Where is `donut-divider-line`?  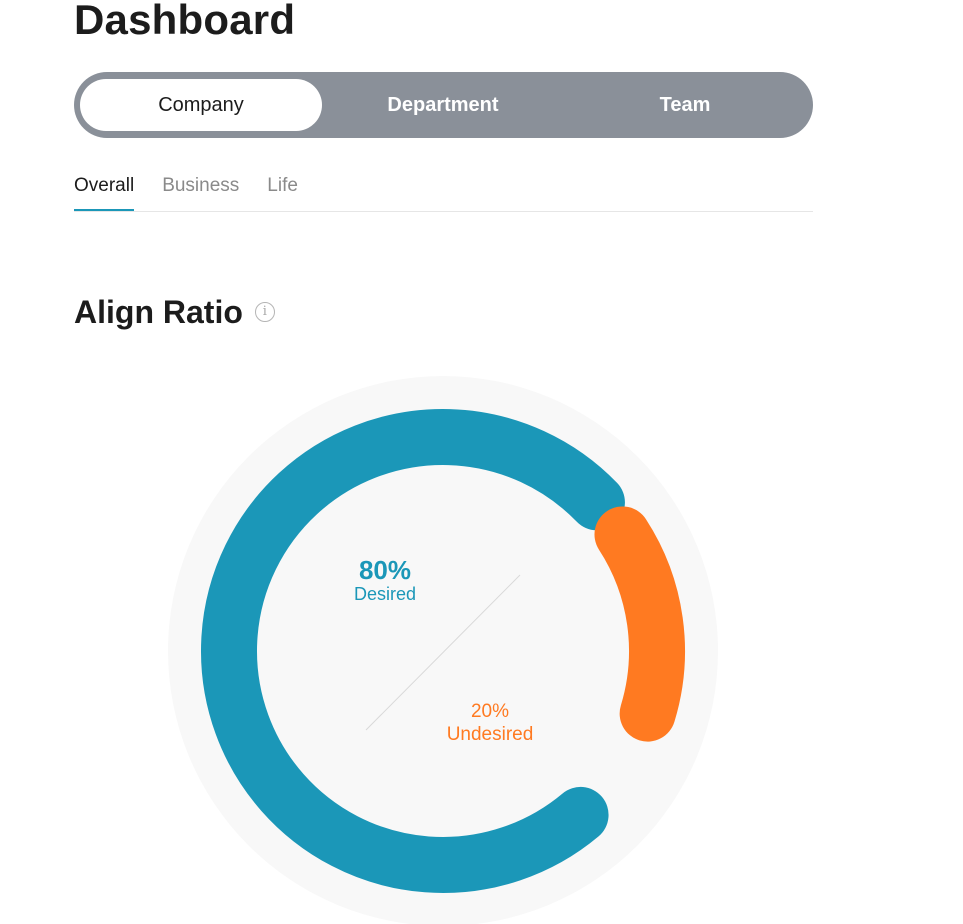
donut-divider-line is located at coordinates (443, 652).